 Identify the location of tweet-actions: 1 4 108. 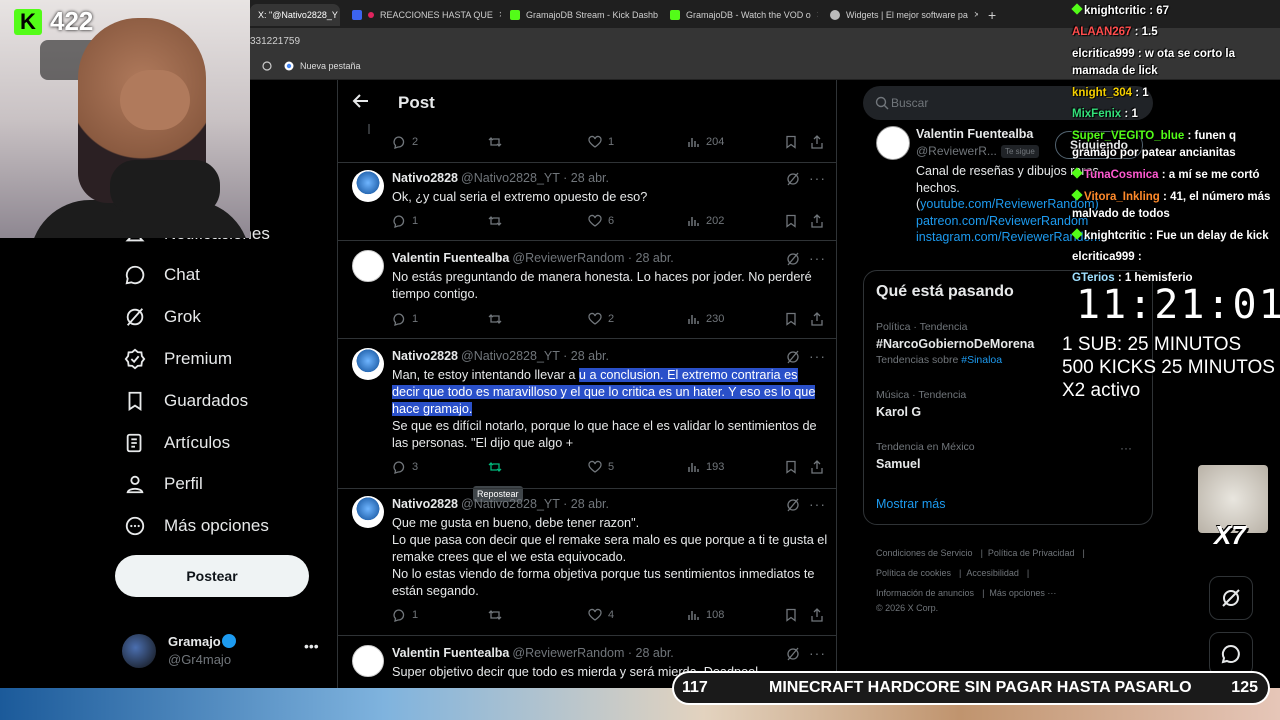
(609, 617).